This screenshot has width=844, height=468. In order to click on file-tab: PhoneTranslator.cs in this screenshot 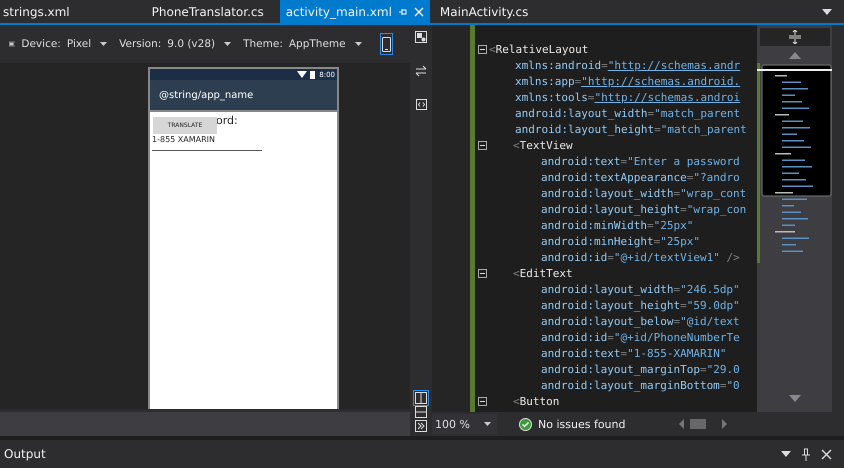, I will do `click(208, 11)`.